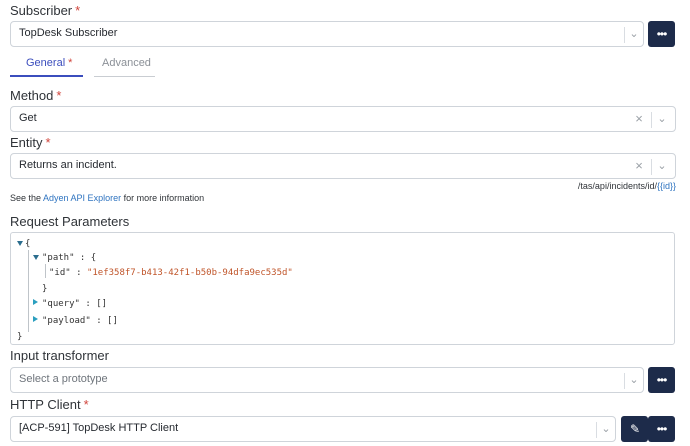 The image size is (690, 446). Describe the element at coordinates (75, 304) in the screenshot. I see `query-line: "query" : []` at that location.